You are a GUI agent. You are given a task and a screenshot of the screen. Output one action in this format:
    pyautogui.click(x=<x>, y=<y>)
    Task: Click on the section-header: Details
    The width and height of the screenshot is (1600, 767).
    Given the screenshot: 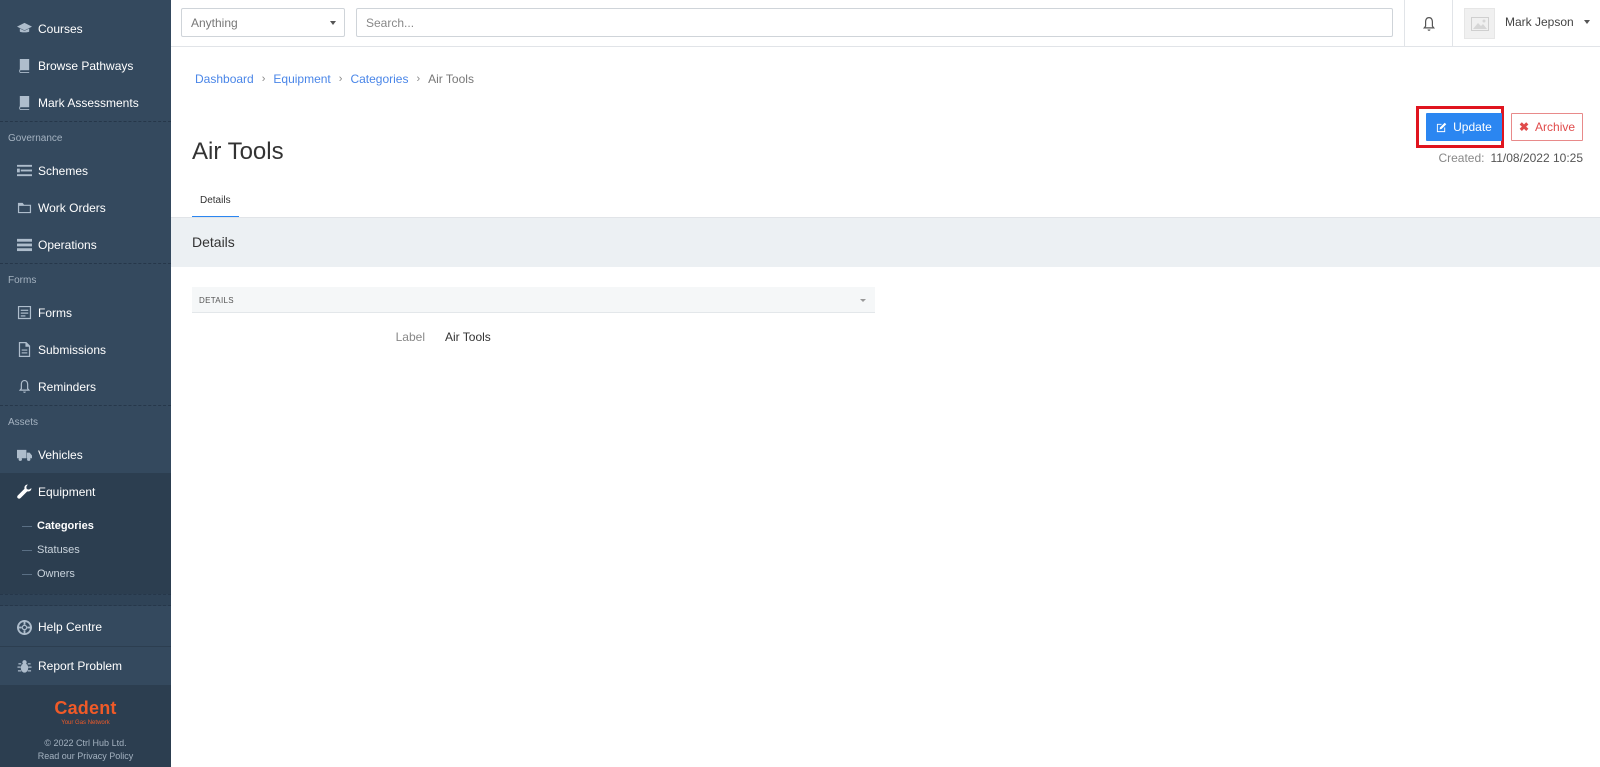 What is the action you would take?
    pyautogui.click(x=885, y=242)
    